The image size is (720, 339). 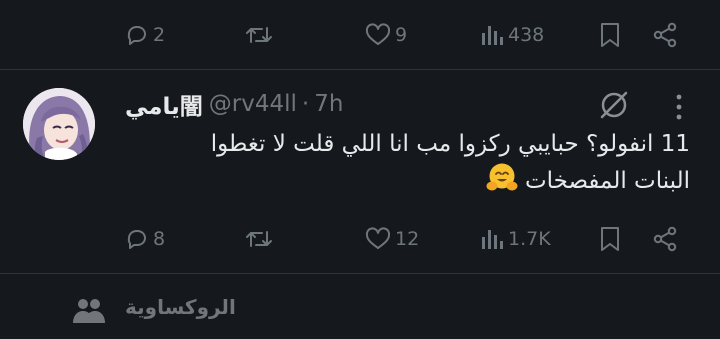 I want to click on community-row: الروكساوية, so click(x=360, y=310).